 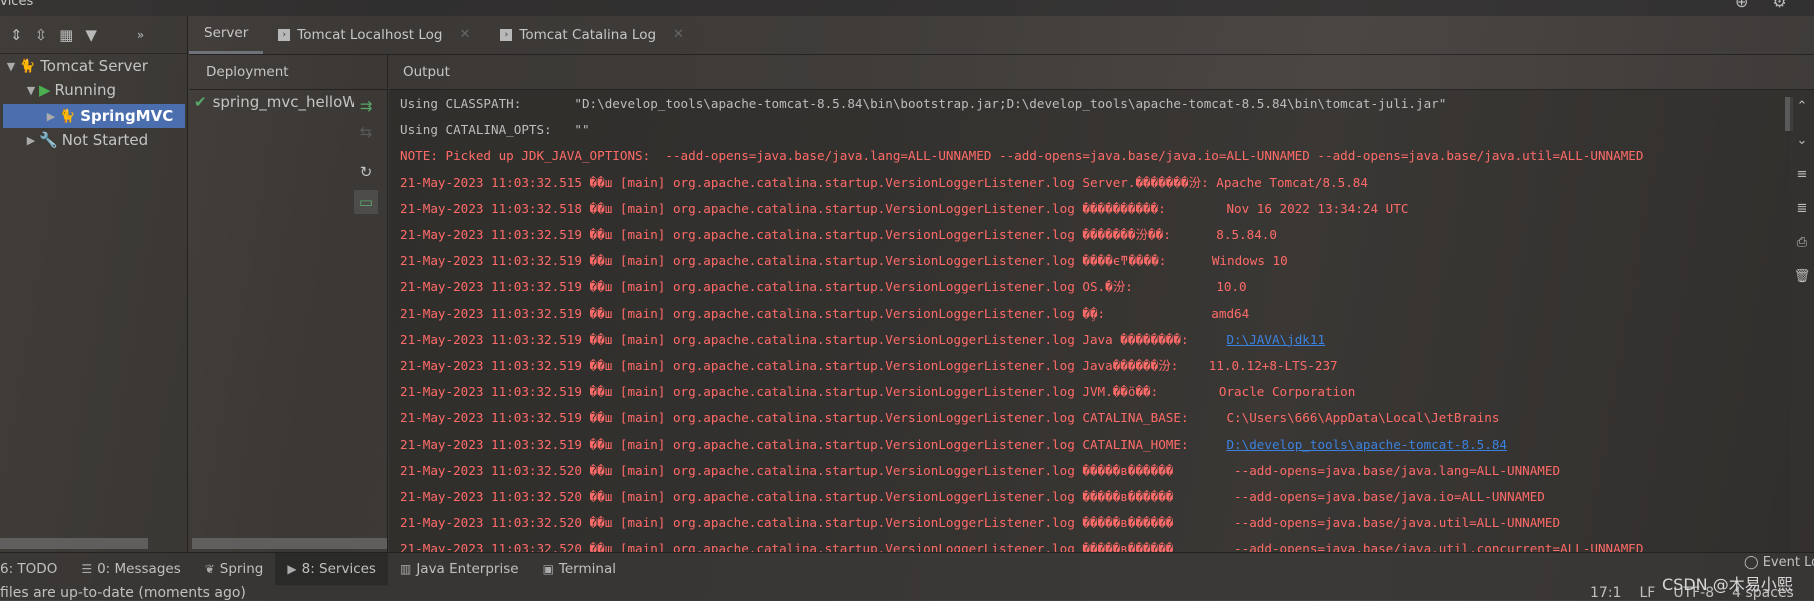 I want to click on spring-leaf-icon: ❦, so click(x=209, y=569).